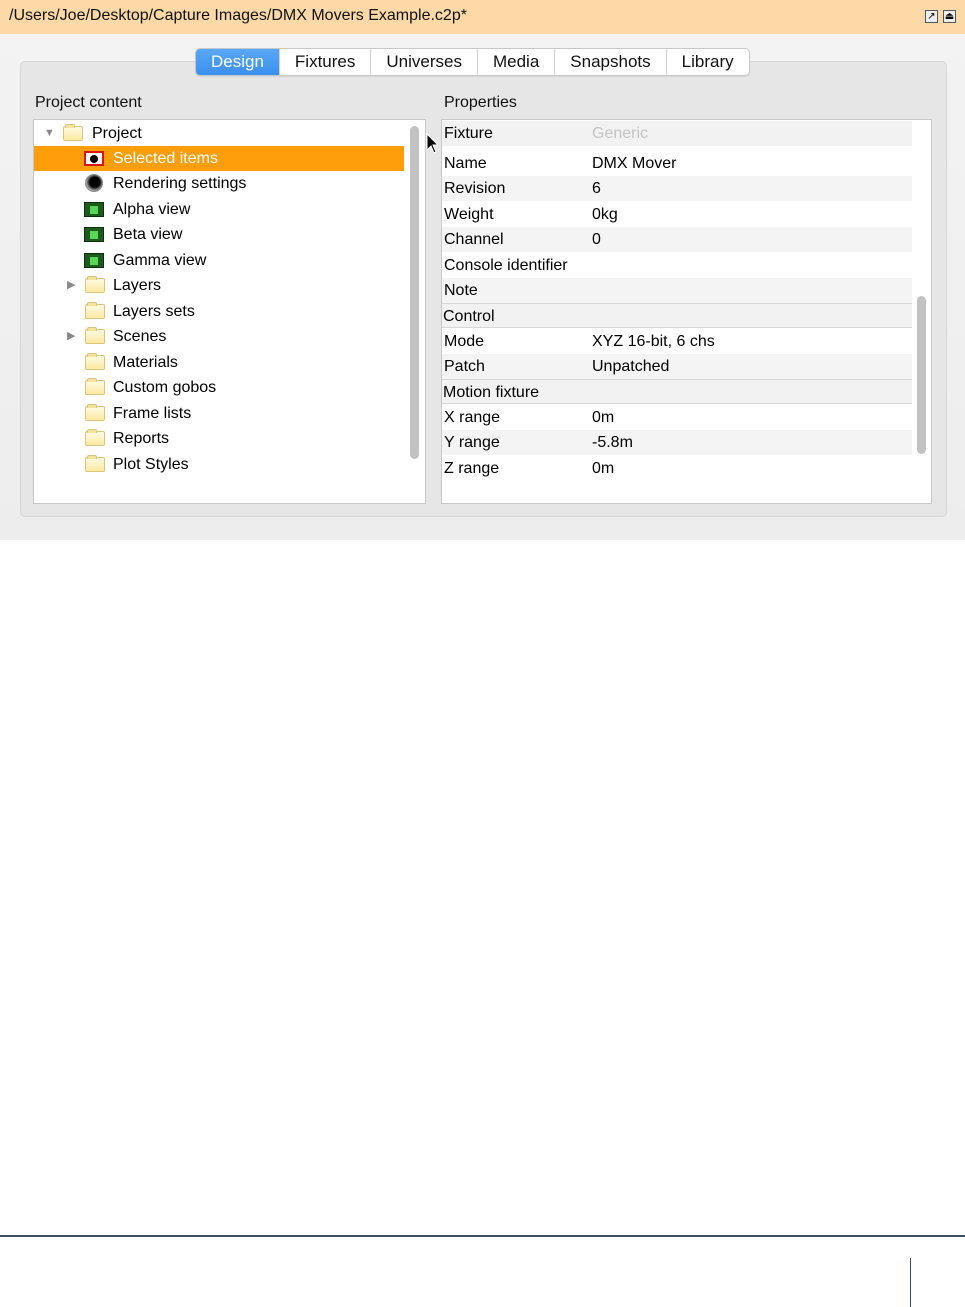 The width and height of the screenshot is (965, 1307). Describe the element at coordinates (219, 438) in the screenshot. I see `tree-item-reports: Reports` at that location.